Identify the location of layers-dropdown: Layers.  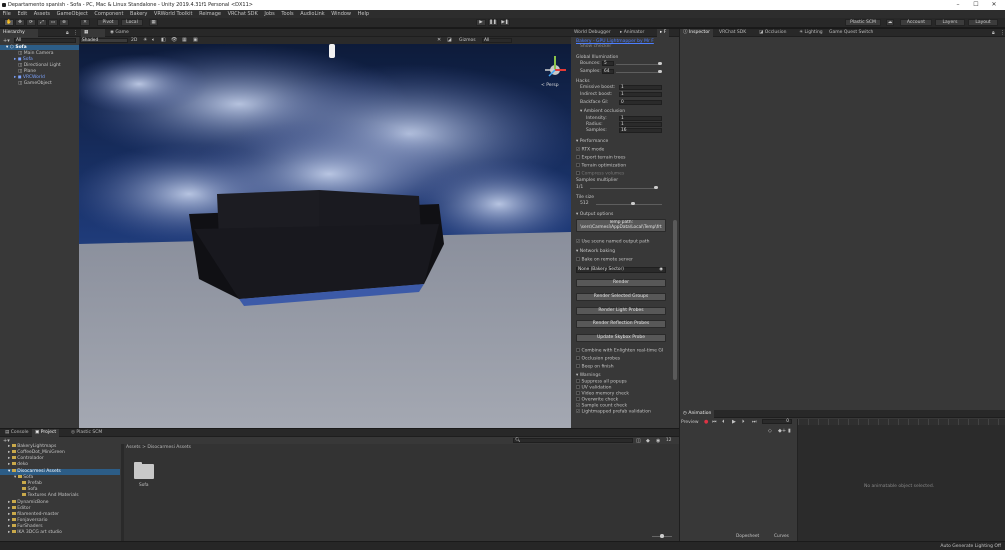
(950, 22).